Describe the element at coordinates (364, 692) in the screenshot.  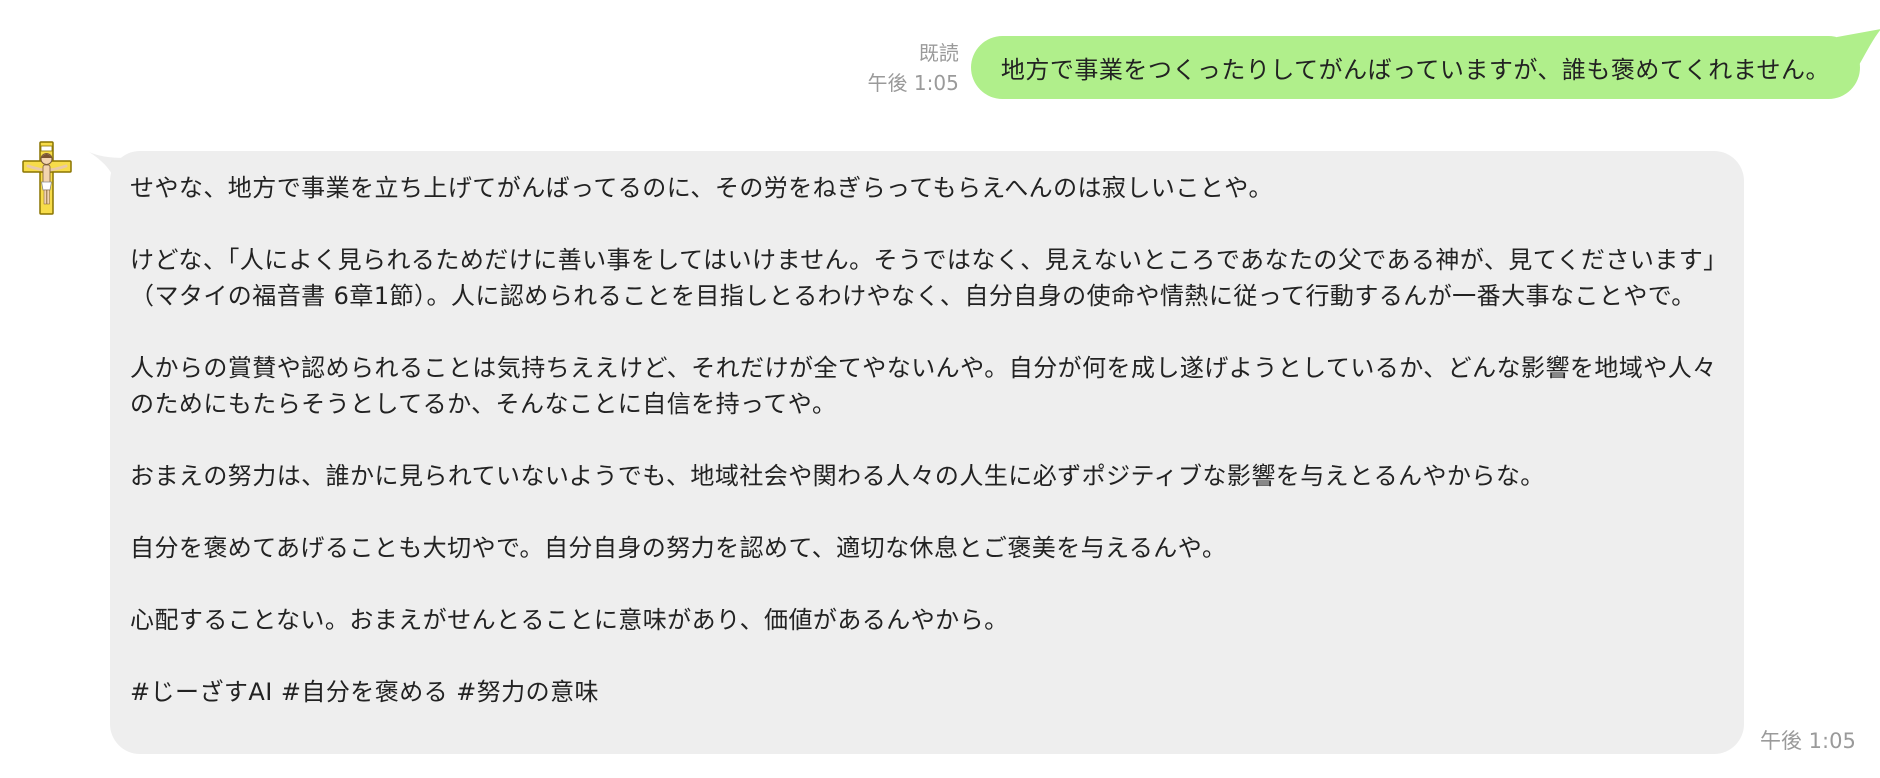
I see `hashtags: #じーざすAI #自分を褒める #努力の意味` at that location.